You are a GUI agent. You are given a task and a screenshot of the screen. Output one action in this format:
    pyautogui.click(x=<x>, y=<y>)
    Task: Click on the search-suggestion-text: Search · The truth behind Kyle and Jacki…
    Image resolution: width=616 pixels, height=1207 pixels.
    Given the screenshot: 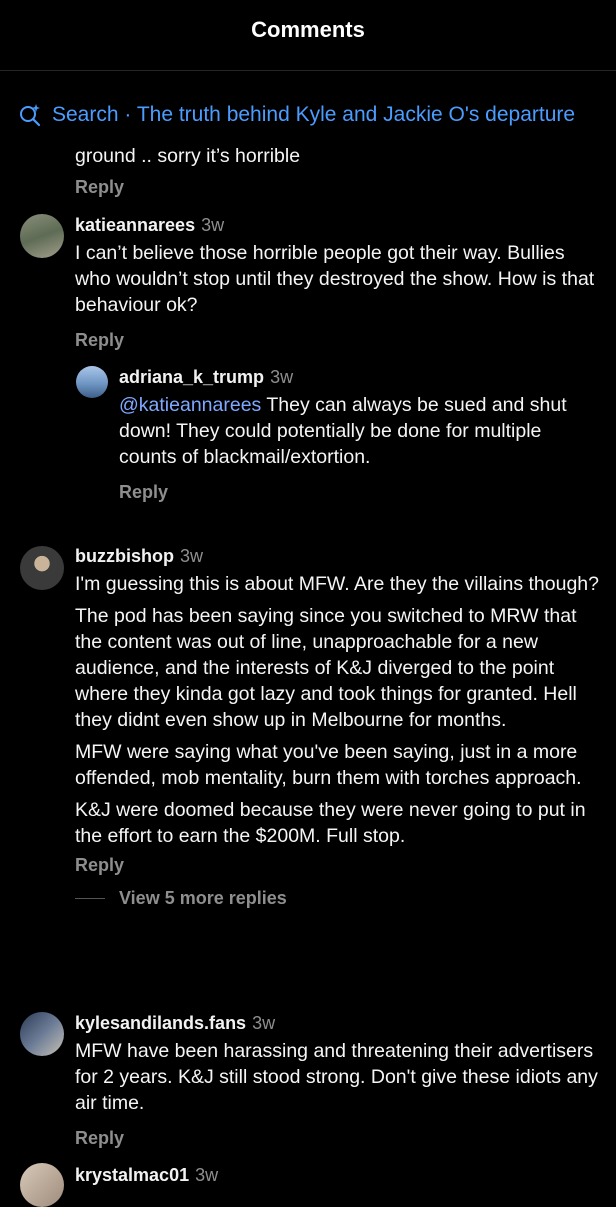 What is the action you would take?
    pyautogui.click(x=314, y=114)
    